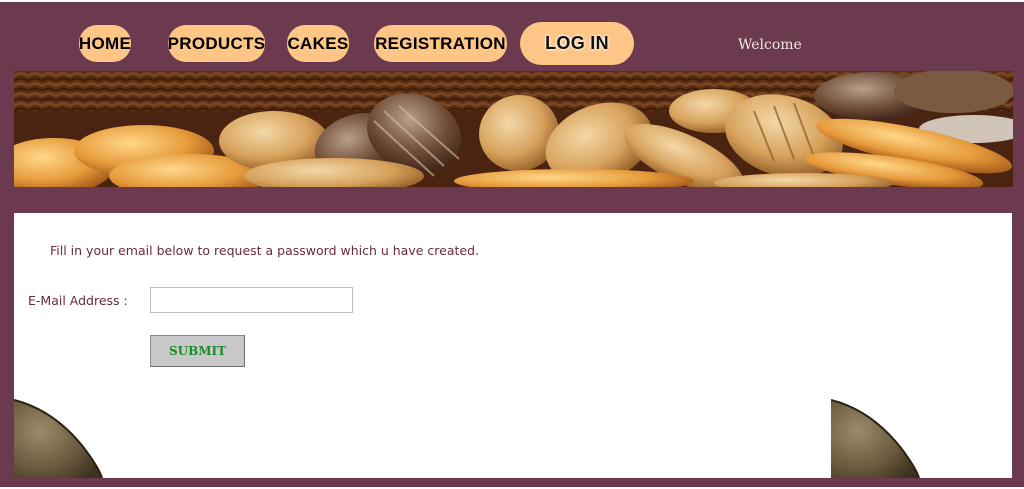 This screenshot has height=489, width=1024. What do you see at coordinates (216, 43) in the screenshot?
I see `nav-products-button: PRODUCTS` at bounding box center [216, 43].